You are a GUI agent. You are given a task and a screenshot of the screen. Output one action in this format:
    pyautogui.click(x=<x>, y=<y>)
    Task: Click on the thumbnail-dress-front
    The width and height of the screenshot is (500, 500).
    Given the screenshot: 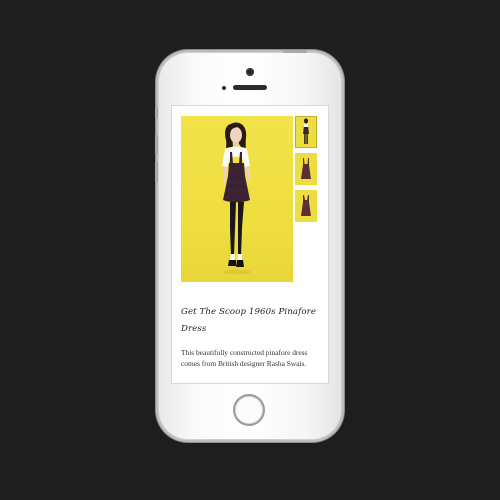 What is the action you would take?
    pyautogui.click(x=306, y=169)
    